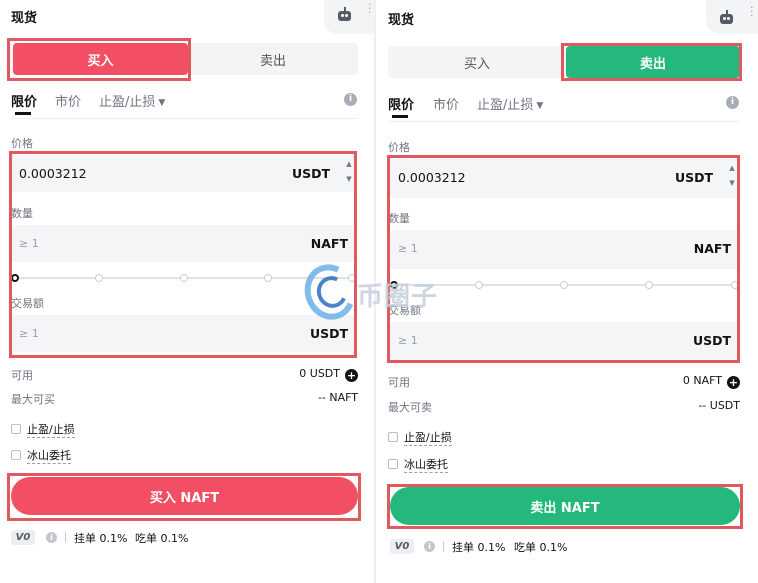 The height and width of the screenshot is (583, 758). I want to click on watermark-text: 币圈子, so click(398, 297).